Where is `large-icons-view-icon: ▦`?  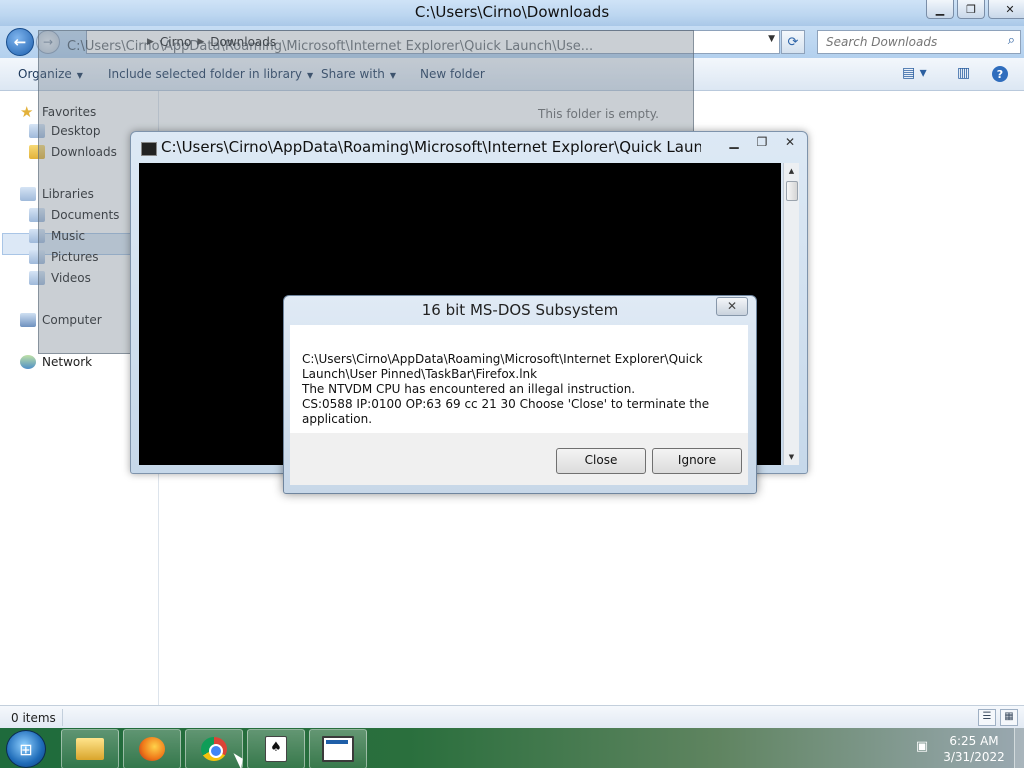
large-icons-view-icon: ▦ is located at coordinates (1009, 717).